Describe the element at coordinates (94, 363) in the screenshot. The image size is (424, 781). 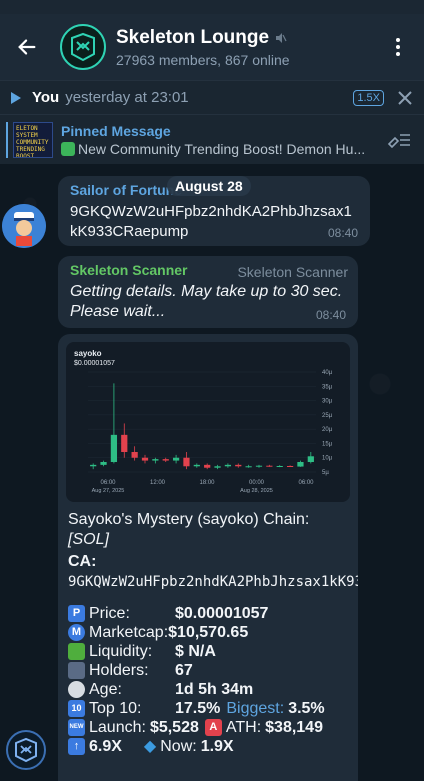
I see `chart-subtitle: $0.00001057` at that location.